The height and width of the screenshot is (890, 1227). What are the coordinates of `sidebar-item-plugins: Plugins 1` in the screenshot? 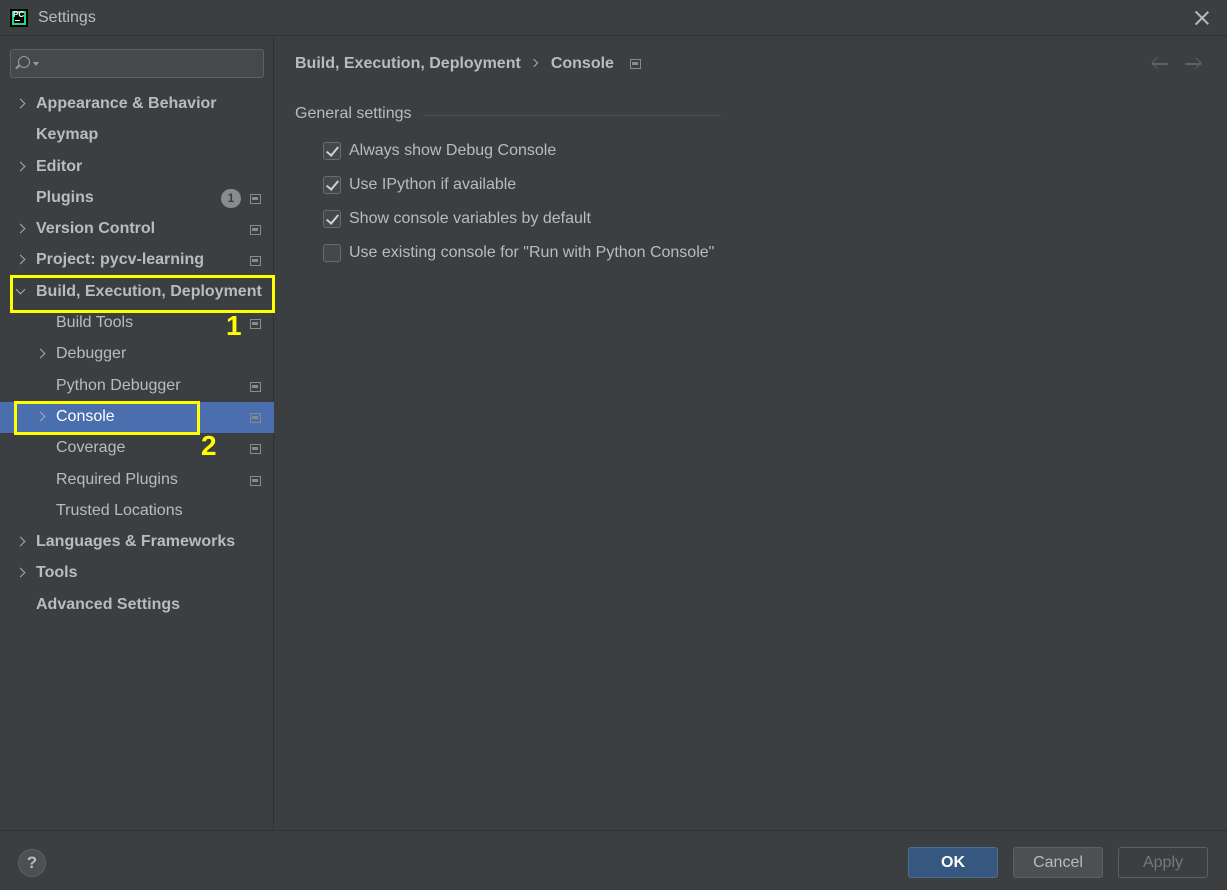 It's located at (137, 198).